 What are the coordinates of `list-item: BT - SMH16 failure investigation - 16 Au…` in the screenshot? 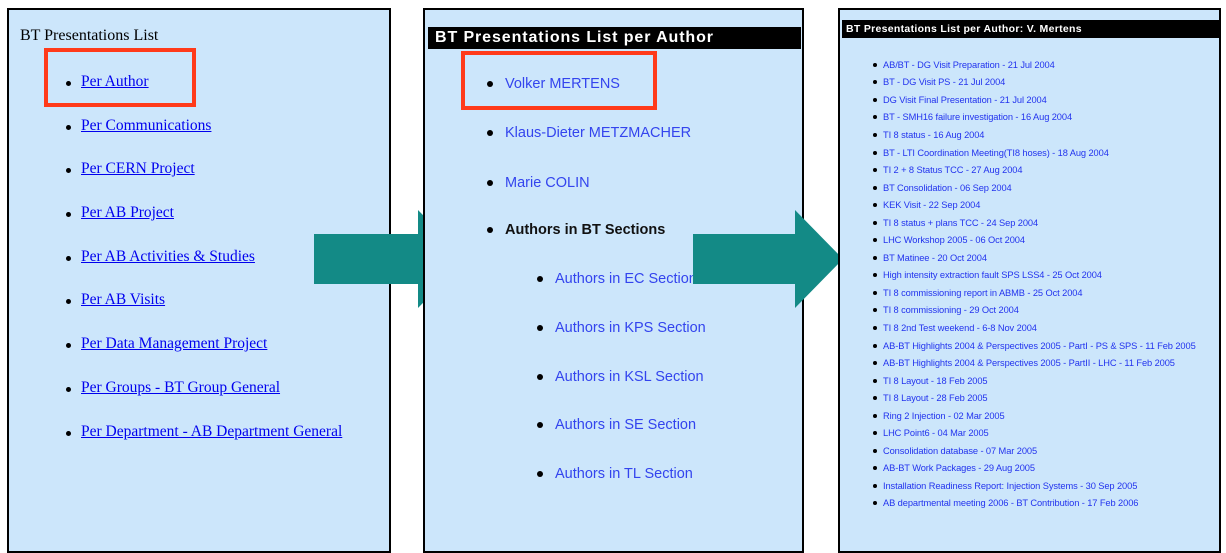 It's located at (1034, 118).